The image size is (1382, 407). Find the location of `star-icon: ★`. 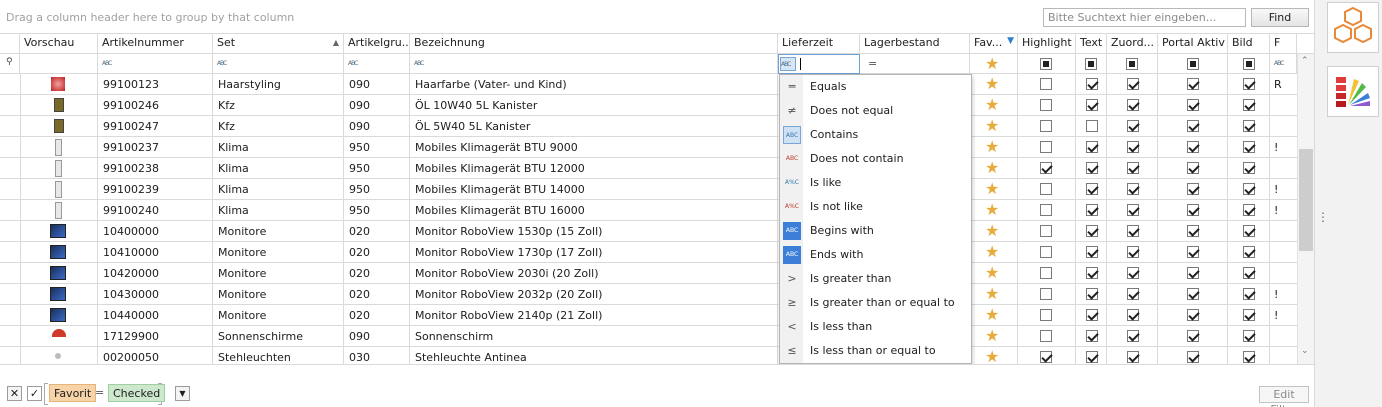

star-icon: ★ is located at coordinates (992, 64).